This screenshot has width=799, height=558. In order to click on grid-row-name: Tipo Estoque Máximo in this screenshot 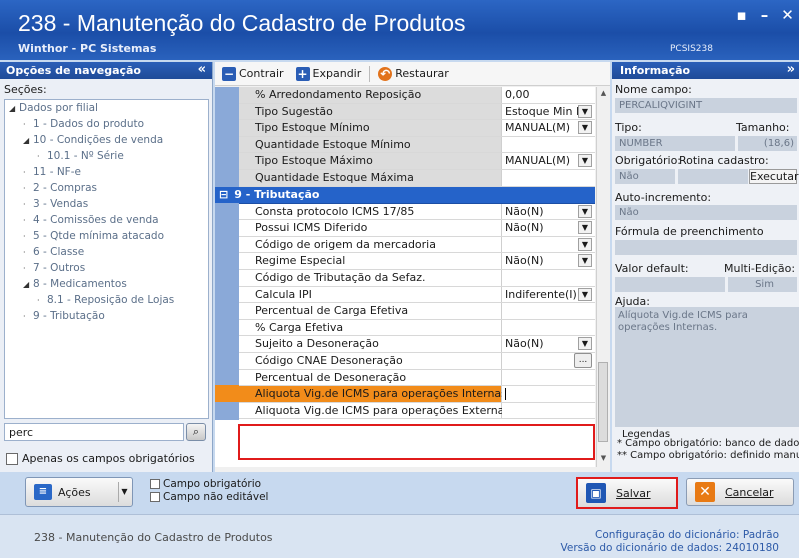, I will do `click(358, 161)`.